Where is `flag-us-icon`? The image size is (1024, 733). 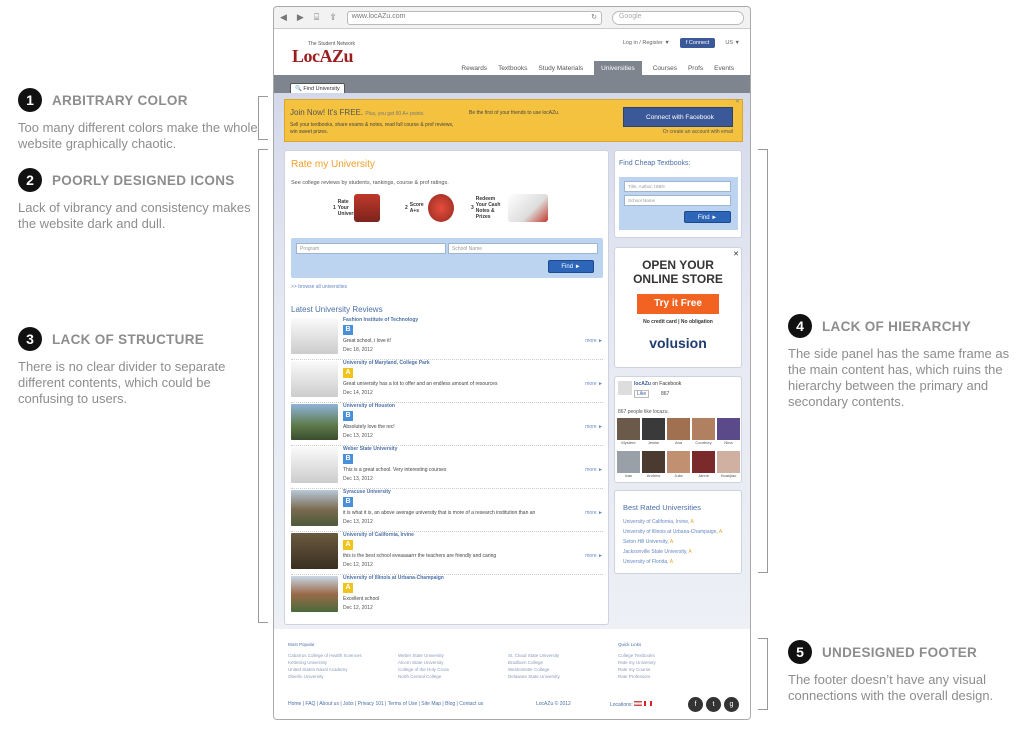
flag-us-icon is located at coordinates (638, 703).